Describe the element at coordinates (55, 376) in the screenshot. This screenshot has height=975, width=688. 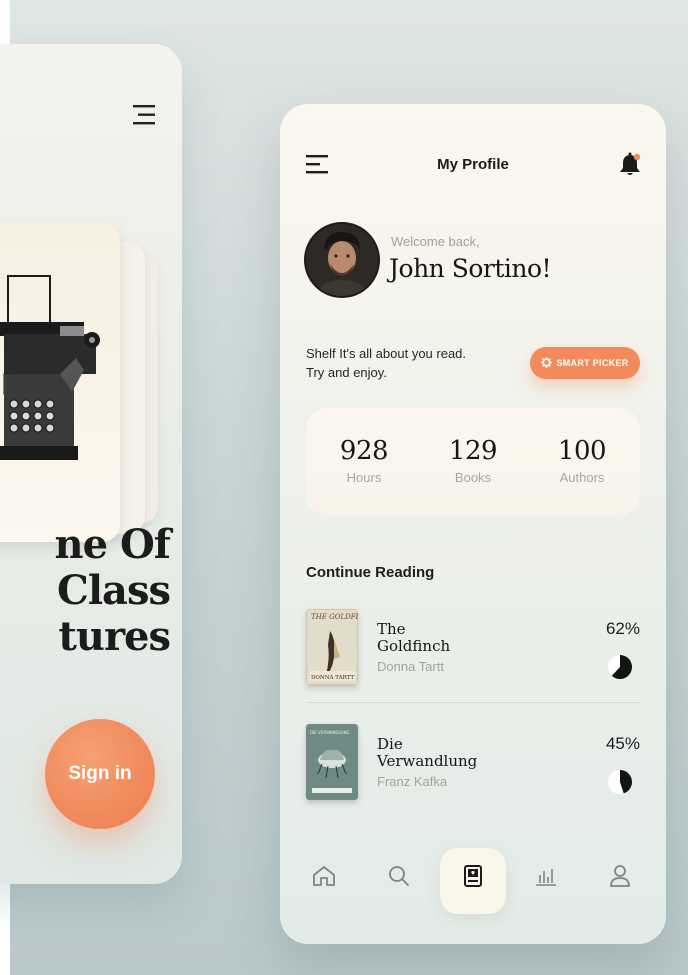
I see `typewriter-illustration` at that location.